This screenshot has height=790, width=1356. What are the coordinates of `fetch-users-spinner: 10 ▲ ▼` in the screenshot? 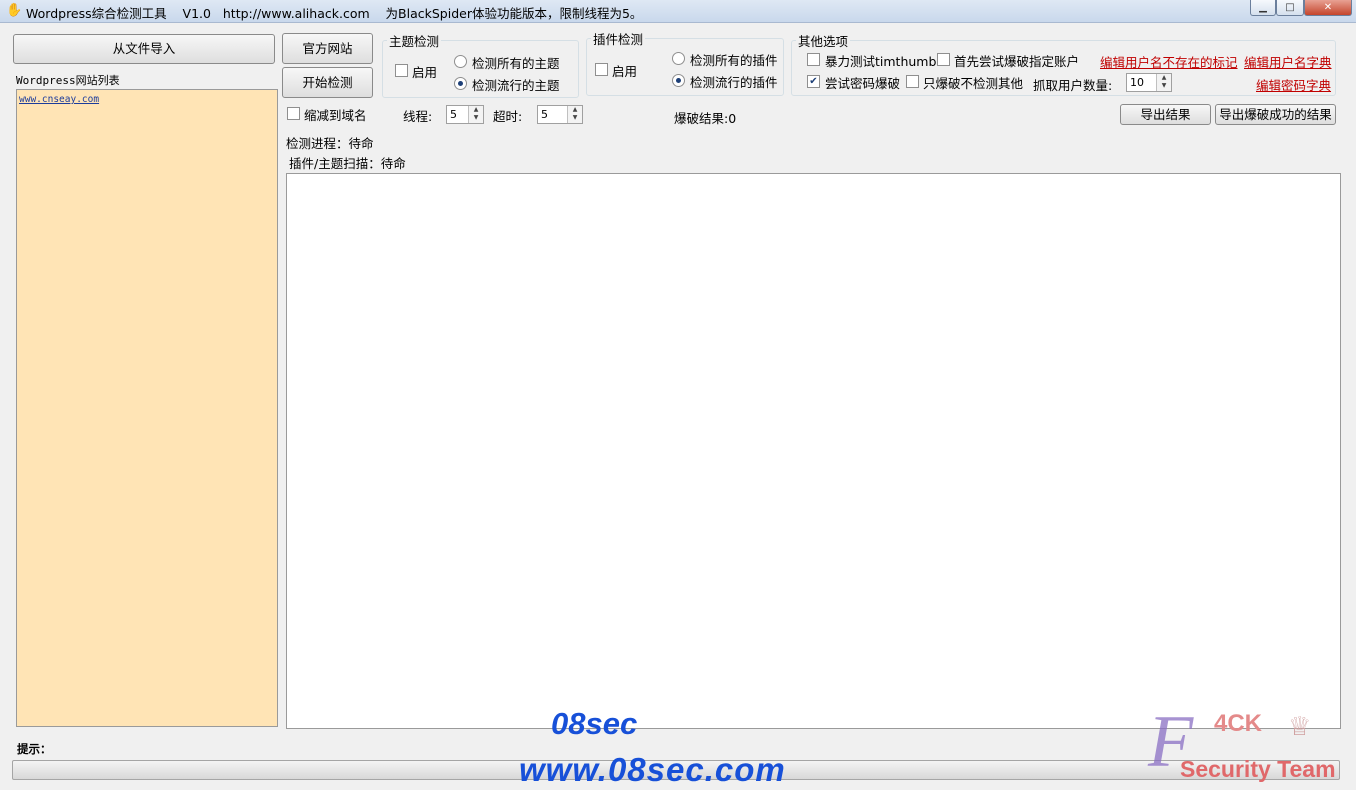 It's located at (1149, 82).